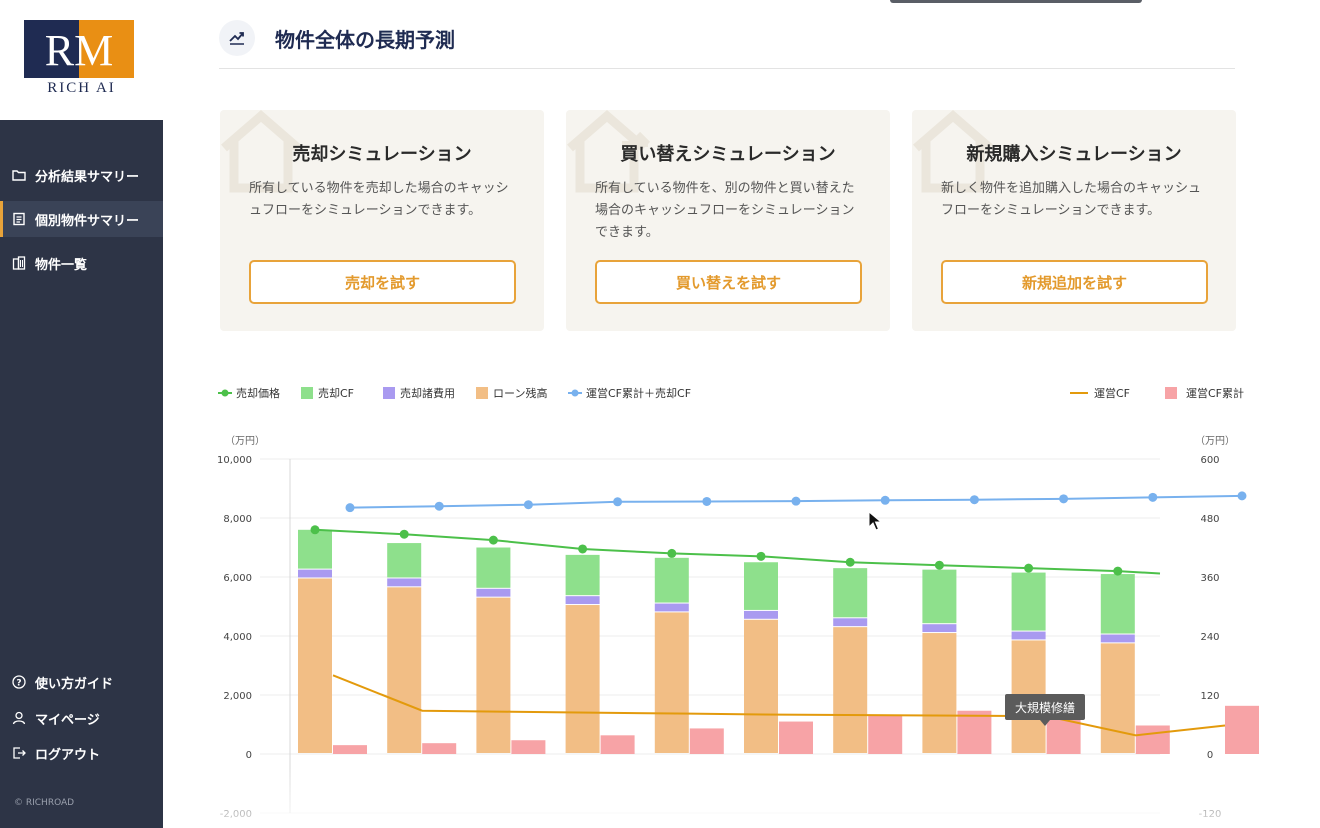 The height and width of the screenshot is (828, 1320). Describe the element at coordinates (81, 219) in the screenshot. I see `sidebar-item-property-summary: 個別物件サマリー` at that location.